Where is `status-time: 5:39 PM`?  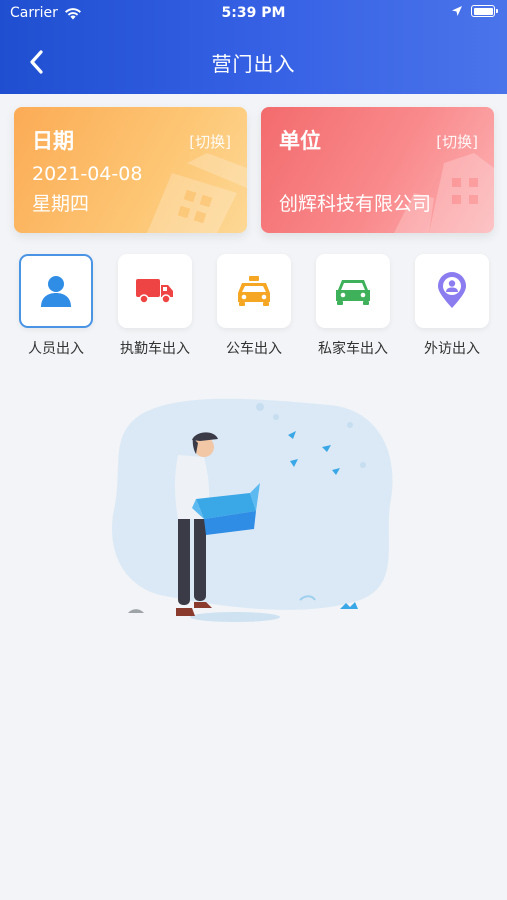
status-time: 5:39 PM is located at coordinates (253, 13).